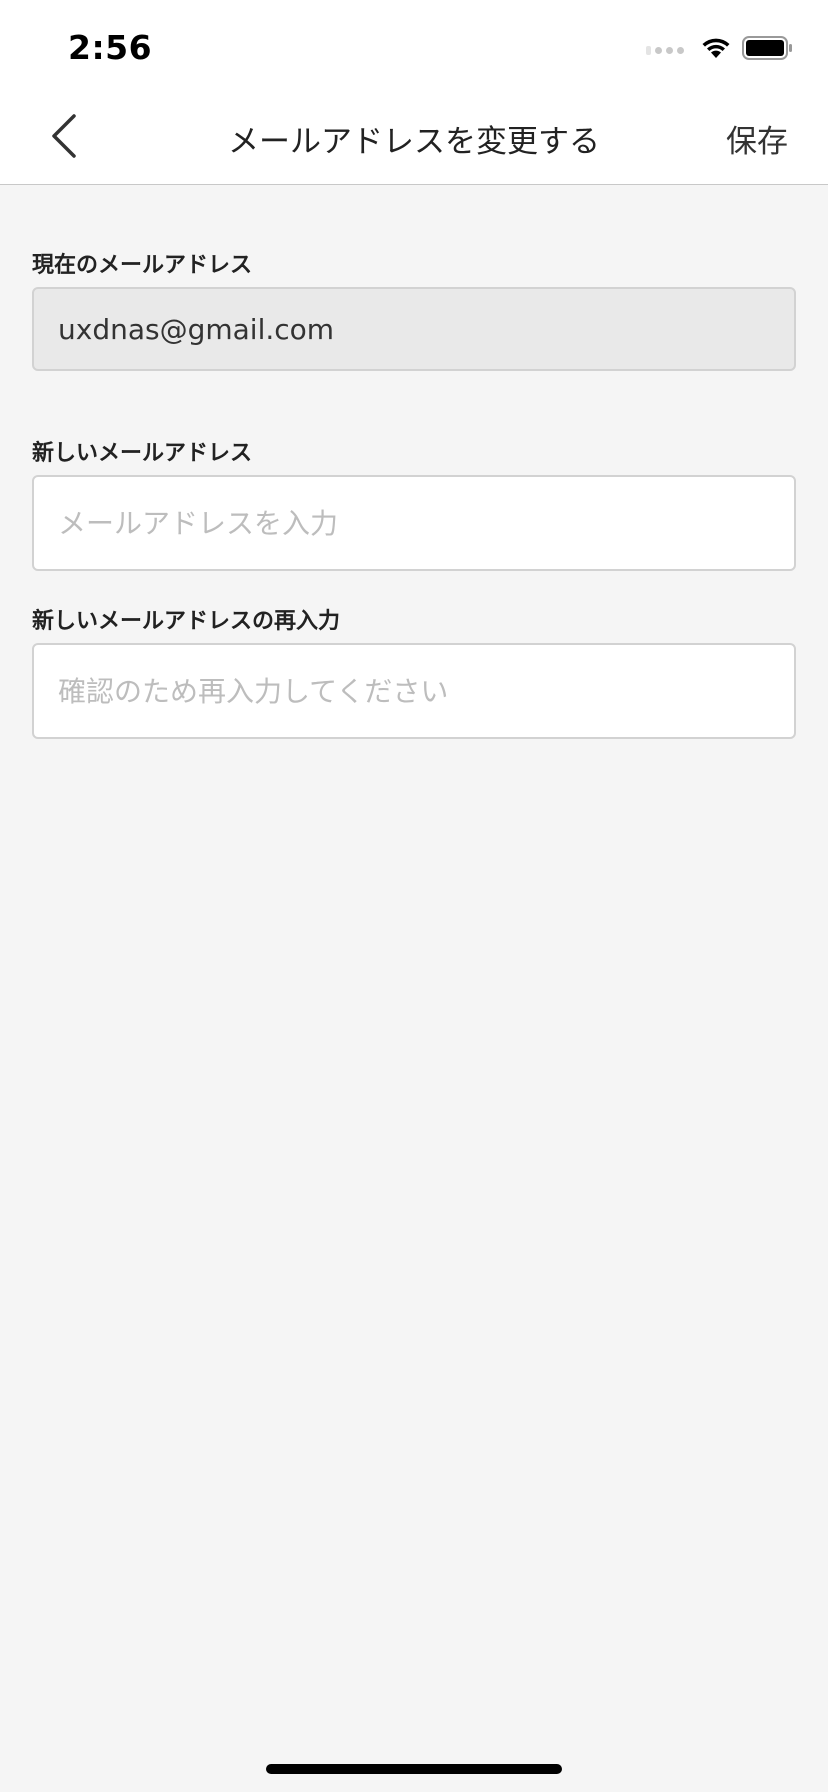 Image resolution: width=828 pixels, height=1792 pixels. Describe the element at coordinates (665, 50) in the screenshot. I see `cellular-signal-icon` at that location.